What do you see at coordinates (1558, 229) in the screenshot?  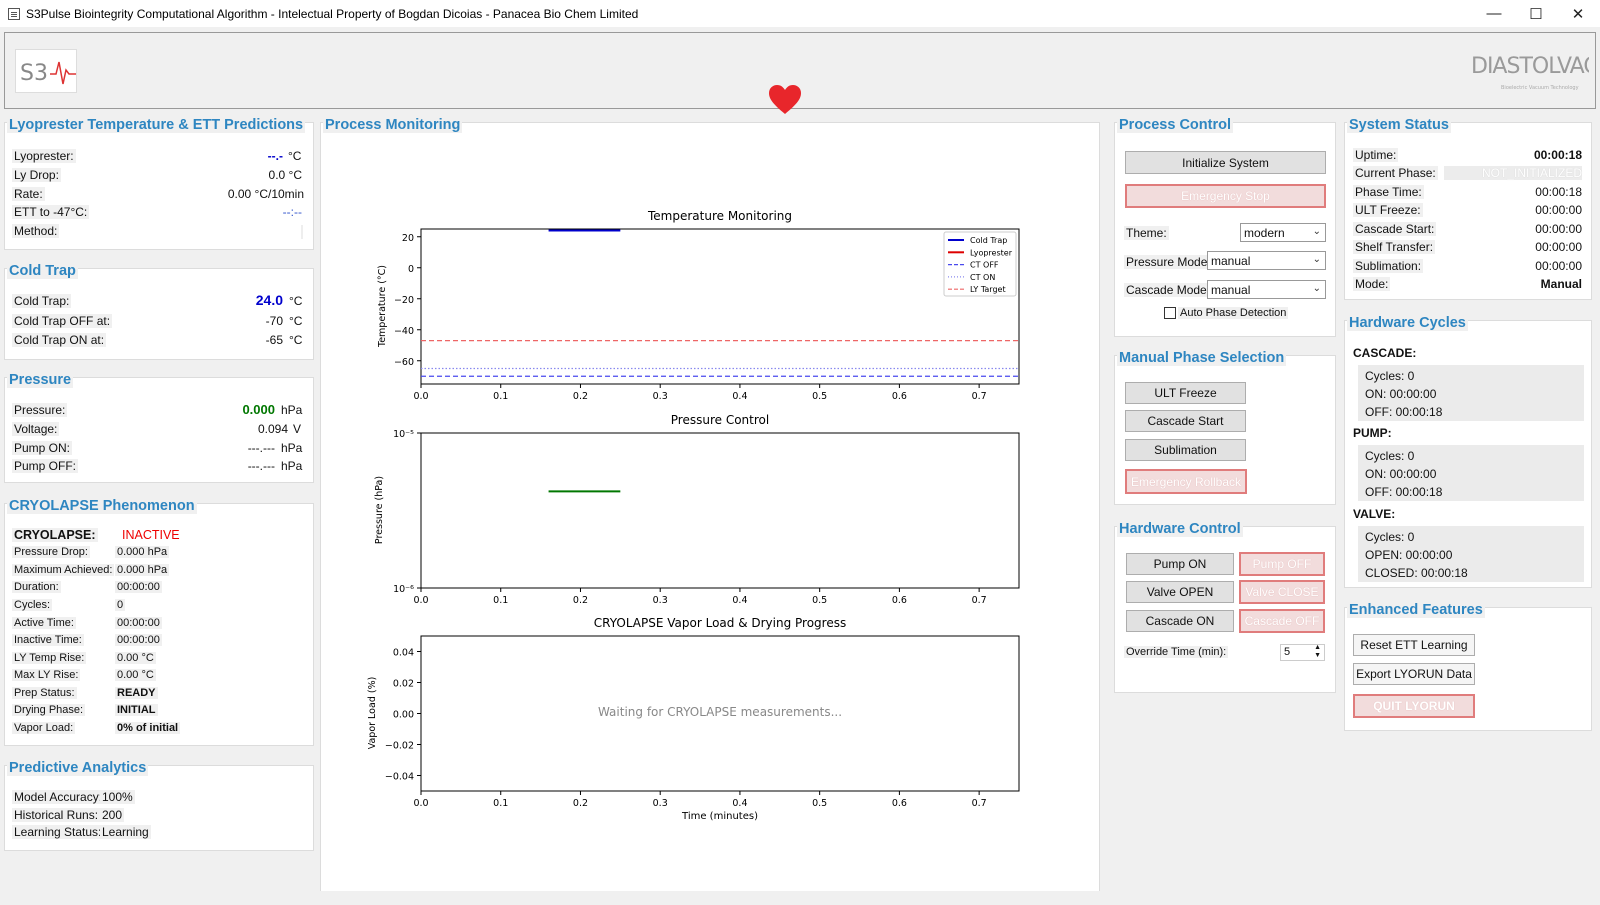 I see `cascade-start-time: 00:00:00` at bounding box center [1558, 229].